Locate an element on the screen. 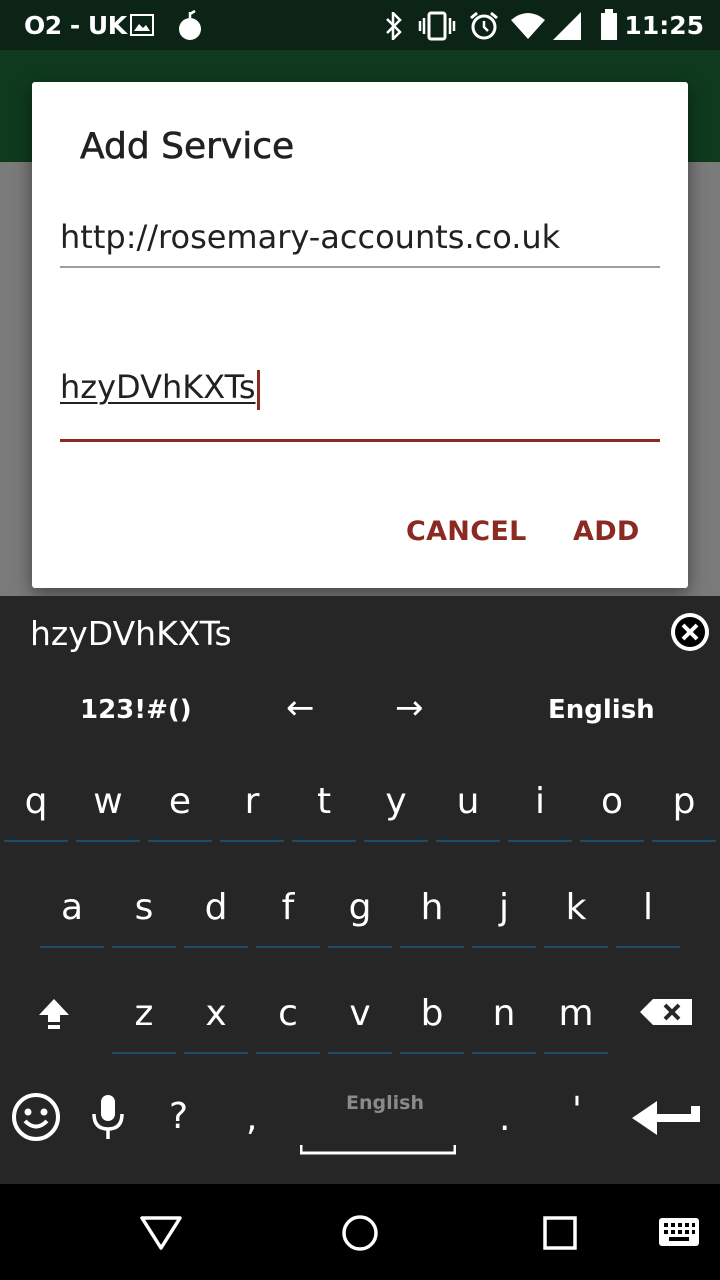 Image resolution: width=720 pixels, height=1280 pixels. comma-key: , is located at coordinates (251, 1118).